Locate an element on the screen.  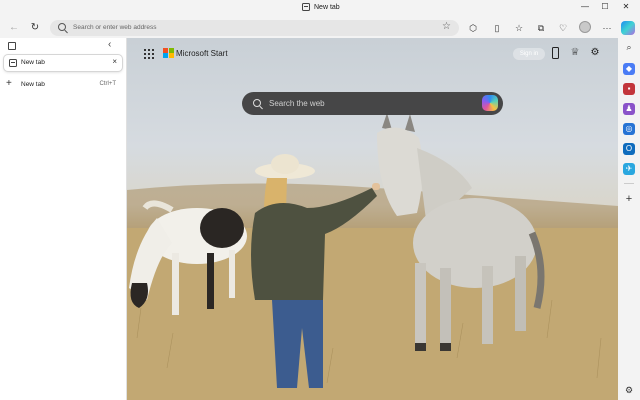
more-menu-icon: ··· is located at coordinates (607, 28).